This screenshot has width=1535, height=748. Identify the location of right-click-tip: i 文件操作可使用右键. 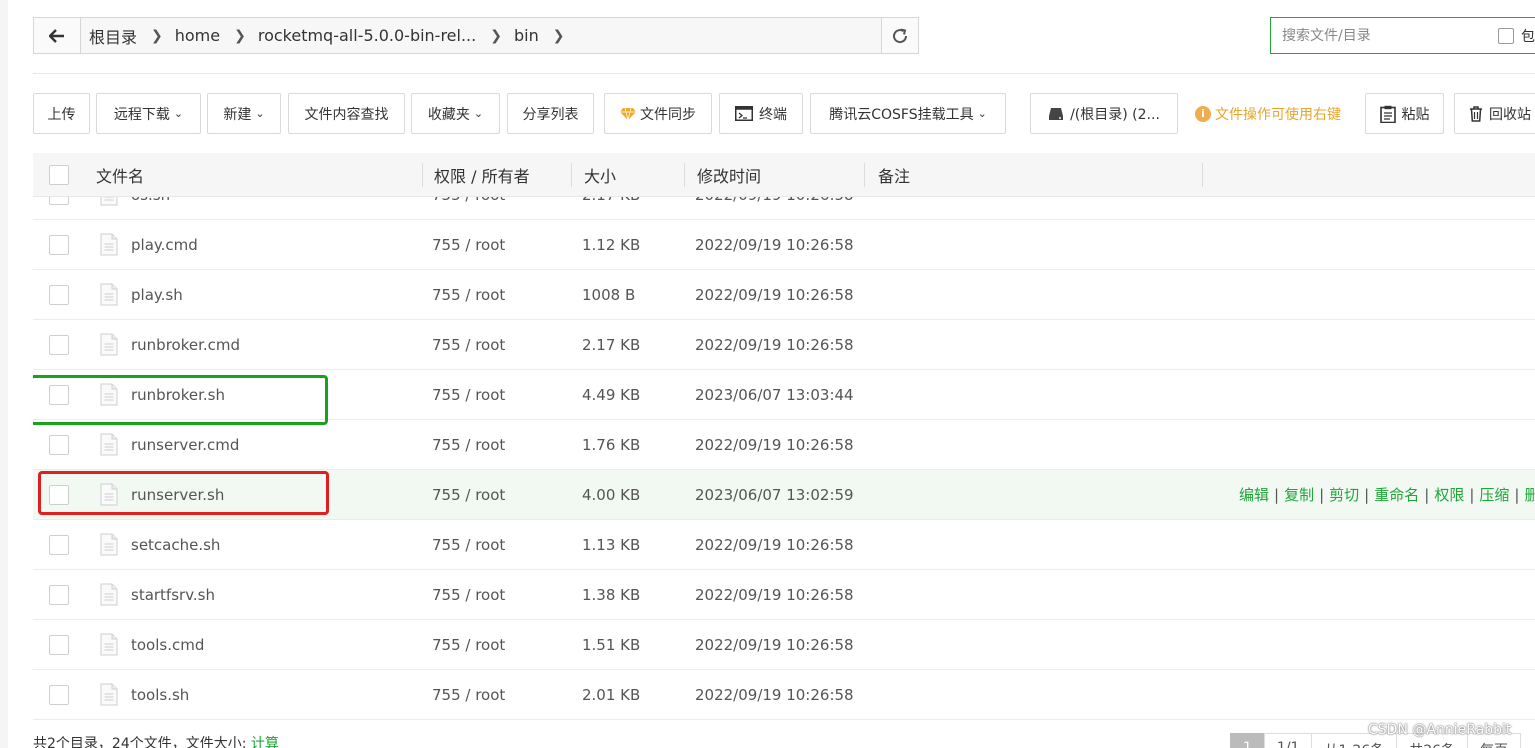
(1268, 113).